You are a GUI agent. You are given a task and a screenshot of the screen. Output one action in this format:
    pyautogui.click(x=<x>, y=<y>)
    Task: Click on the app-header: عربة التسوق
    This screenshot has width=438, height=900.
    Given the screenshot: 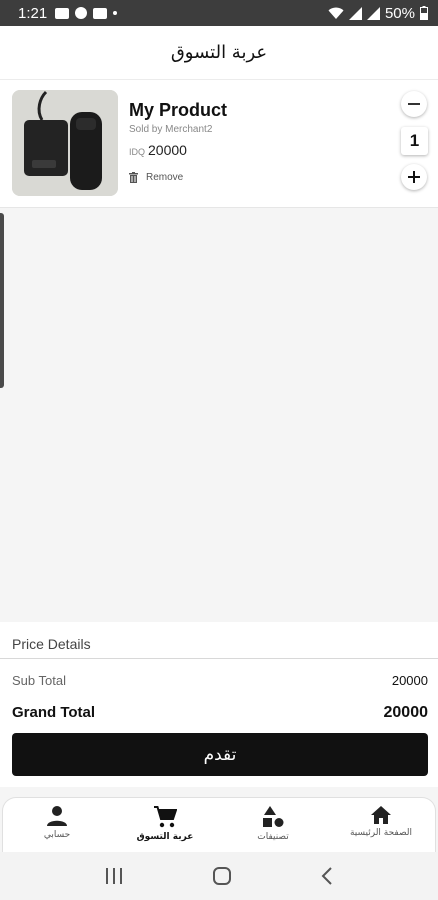 What is the action you would take?
    pyautogui.click(x=219, y=53)
    